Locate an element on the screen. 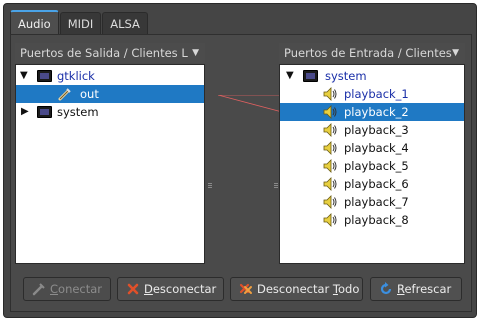  connection-line is located at coordinates (252, 104).